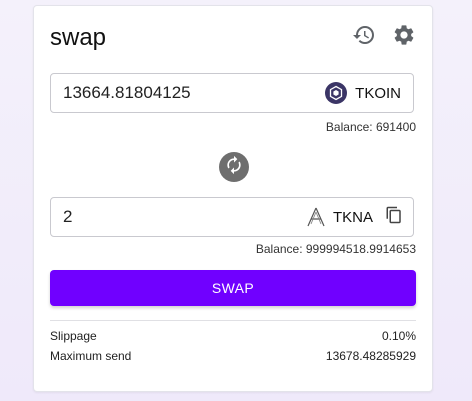 This screenshot has width=472, height=401. What do you see at coordinates (370, 356) in the screenshot?
I see `maximum-send-value: 13678.48285929` at bounding box center [370, 356].